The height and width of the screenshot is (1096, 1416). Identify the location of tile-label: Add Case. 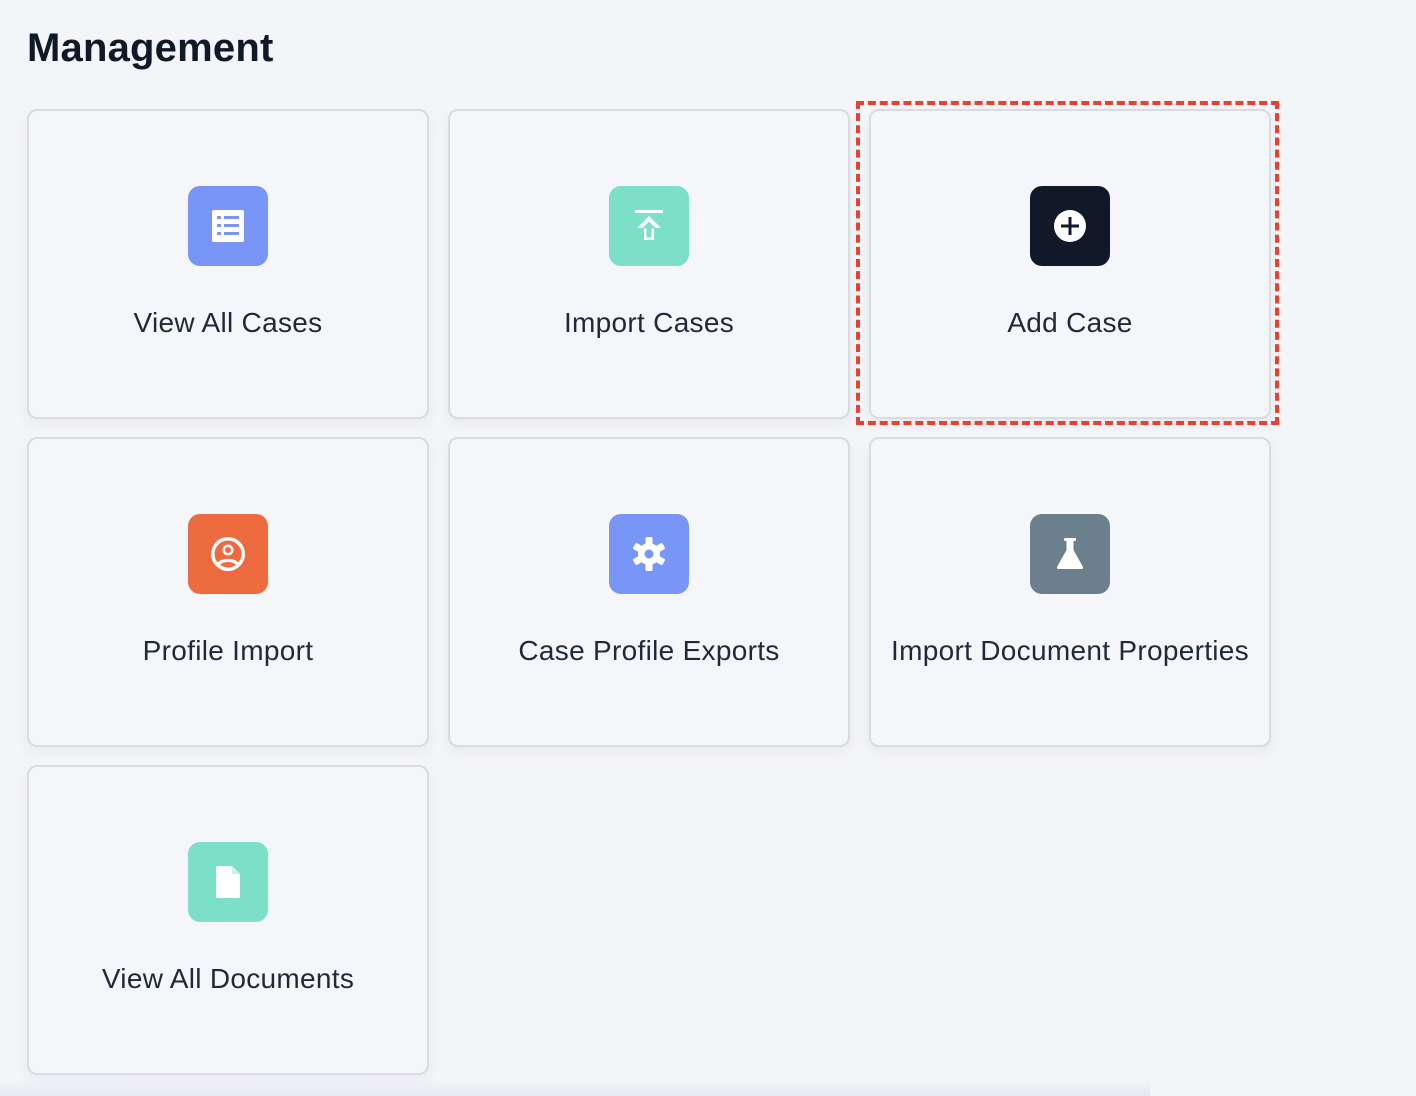
(1070, 322).